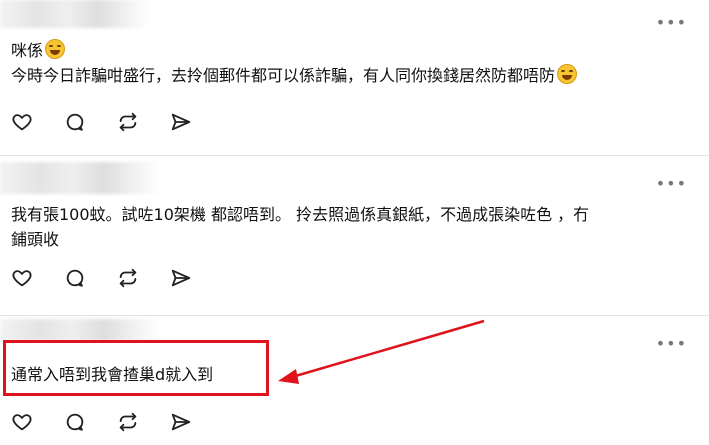 This screenshot has width=709, height=445. What do you see at coordinates (35, 239) in the screenshot?
I see `post-text-line: 鋪頭收` at bounding box center [35, 239].